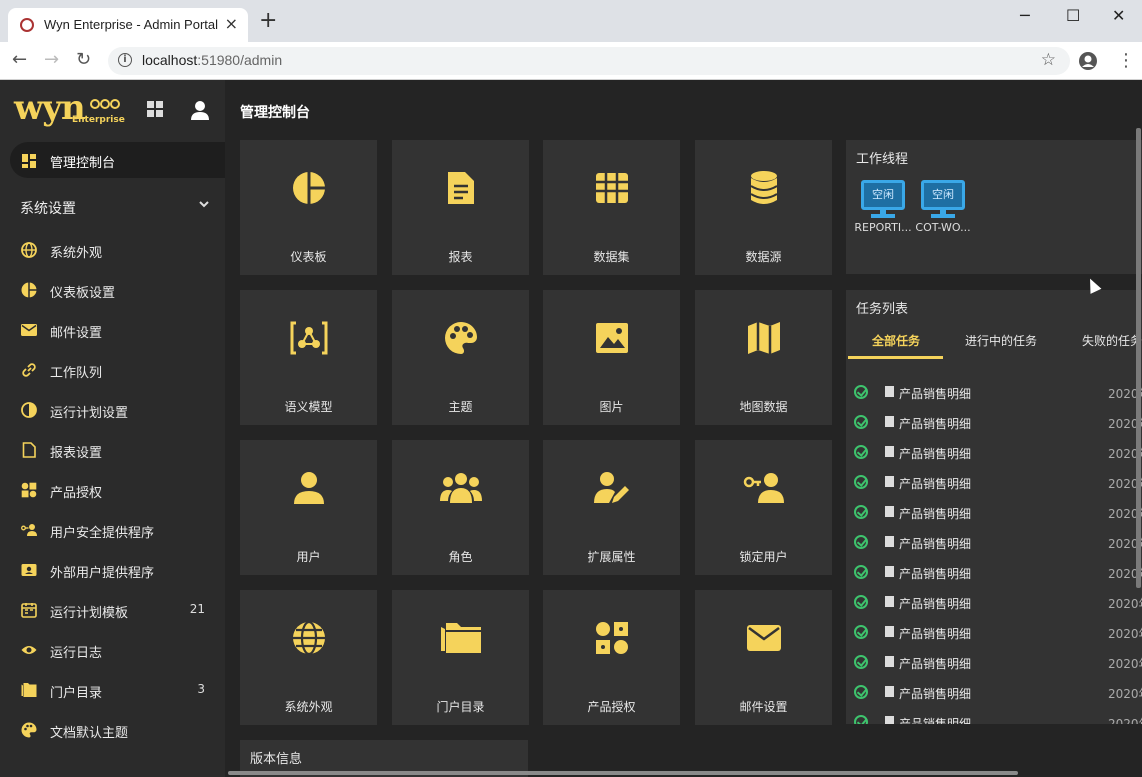 The width and height of the screenshot is (1142, 777). I want to click on admin-card: 地图数据, so click(763, 357).